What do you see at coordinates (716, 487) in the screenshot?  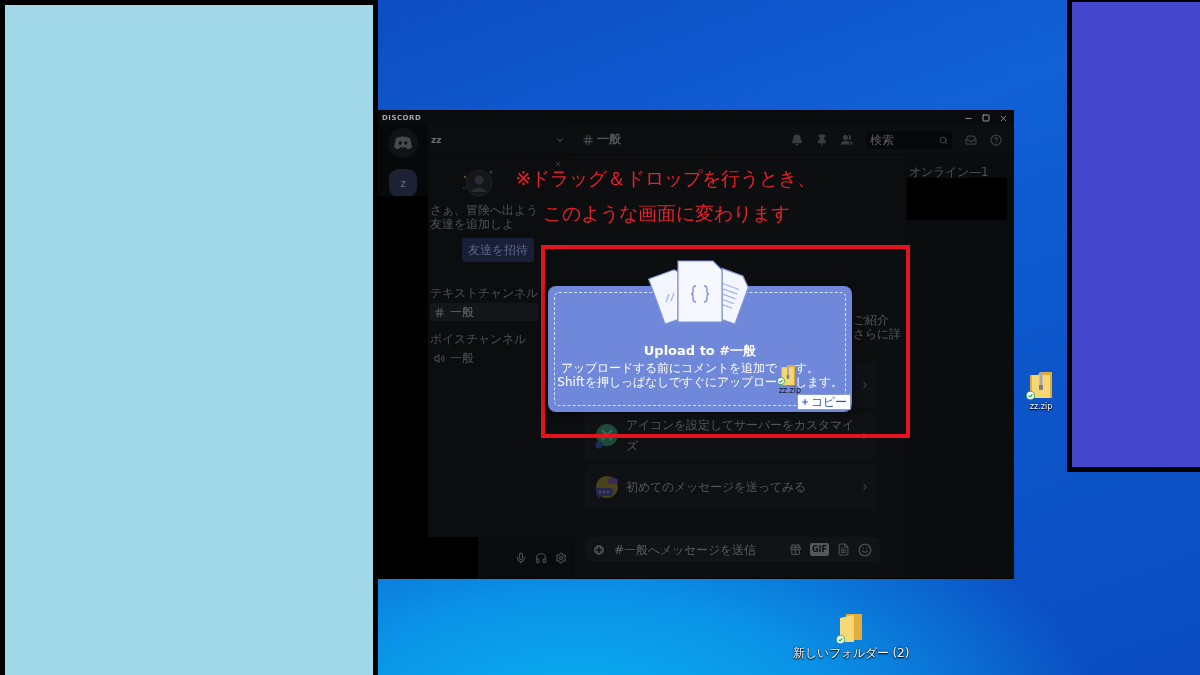 I see `task-label: 初めてのメッセージを送ってみる` at bounding box center [716, 487].